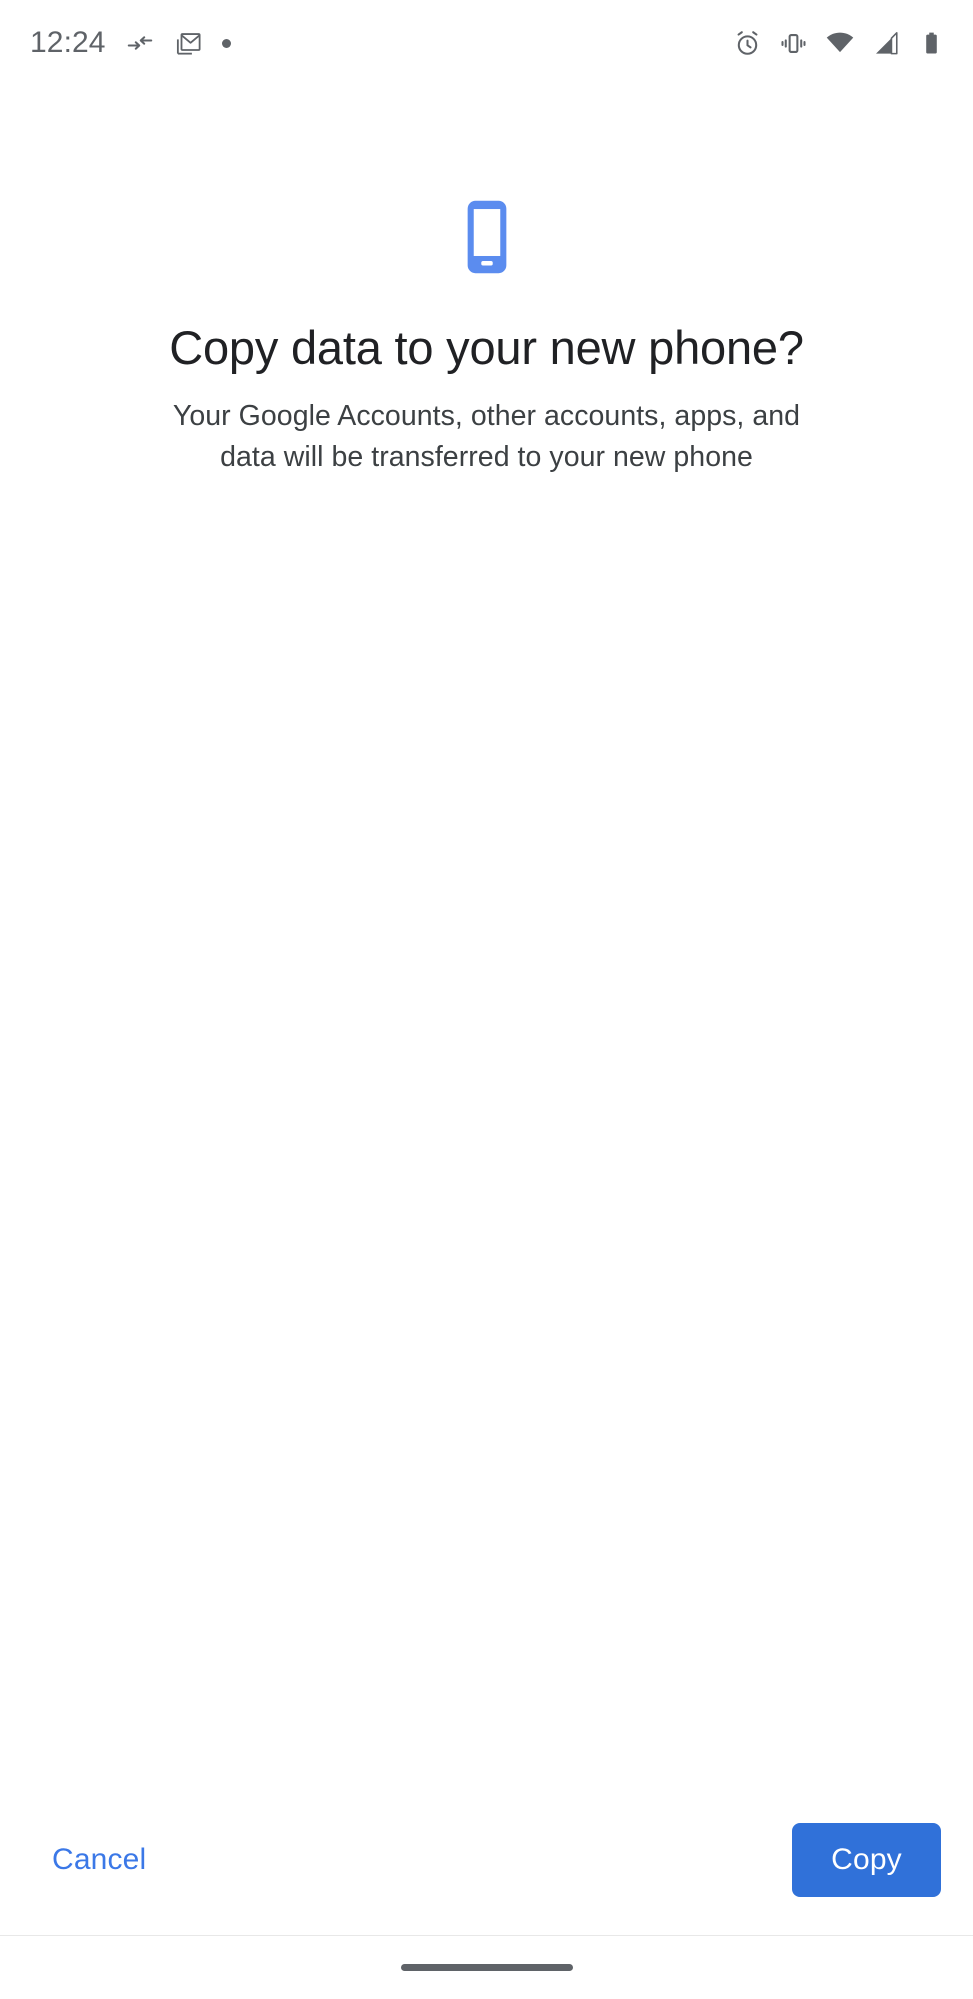 Image resolution: width=973 pixels, height=1999 pixels. What do you see at coordinates (188, 43) in the screenshot?
I see `gmail-icon` at bounding box center [188, 43].